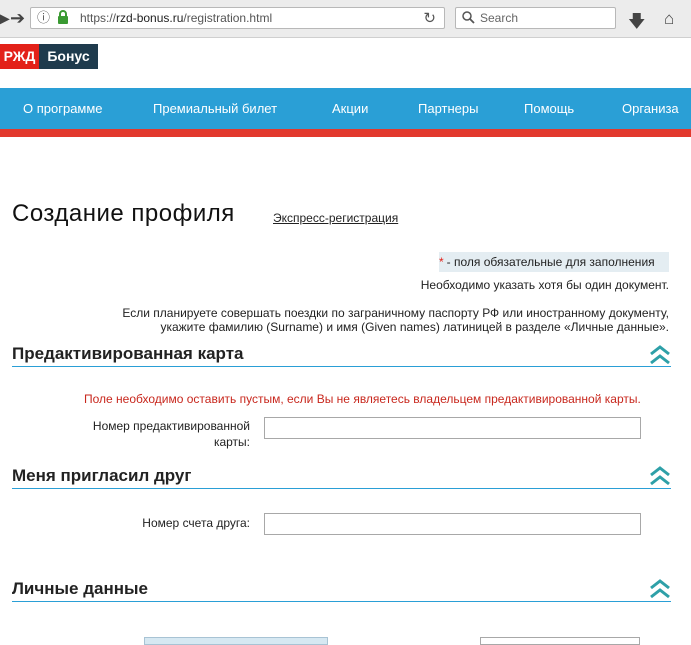 This screenshot has height=645, width=691. Describe the element at coordinates (63, 19) in the screenshot. I see `lock-icon` at that location.